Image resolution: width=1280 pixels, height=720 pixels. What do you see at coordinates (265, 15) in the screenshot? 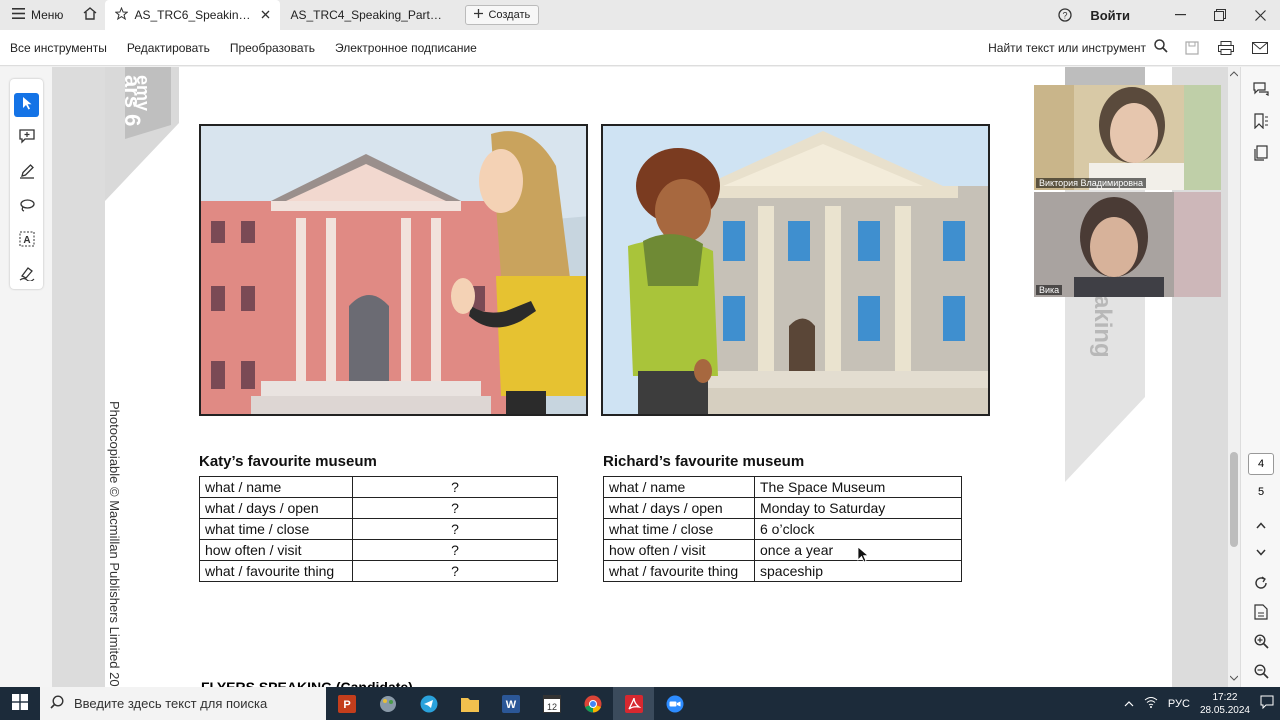
I see `close-icon` at bounding box center [265, 15].